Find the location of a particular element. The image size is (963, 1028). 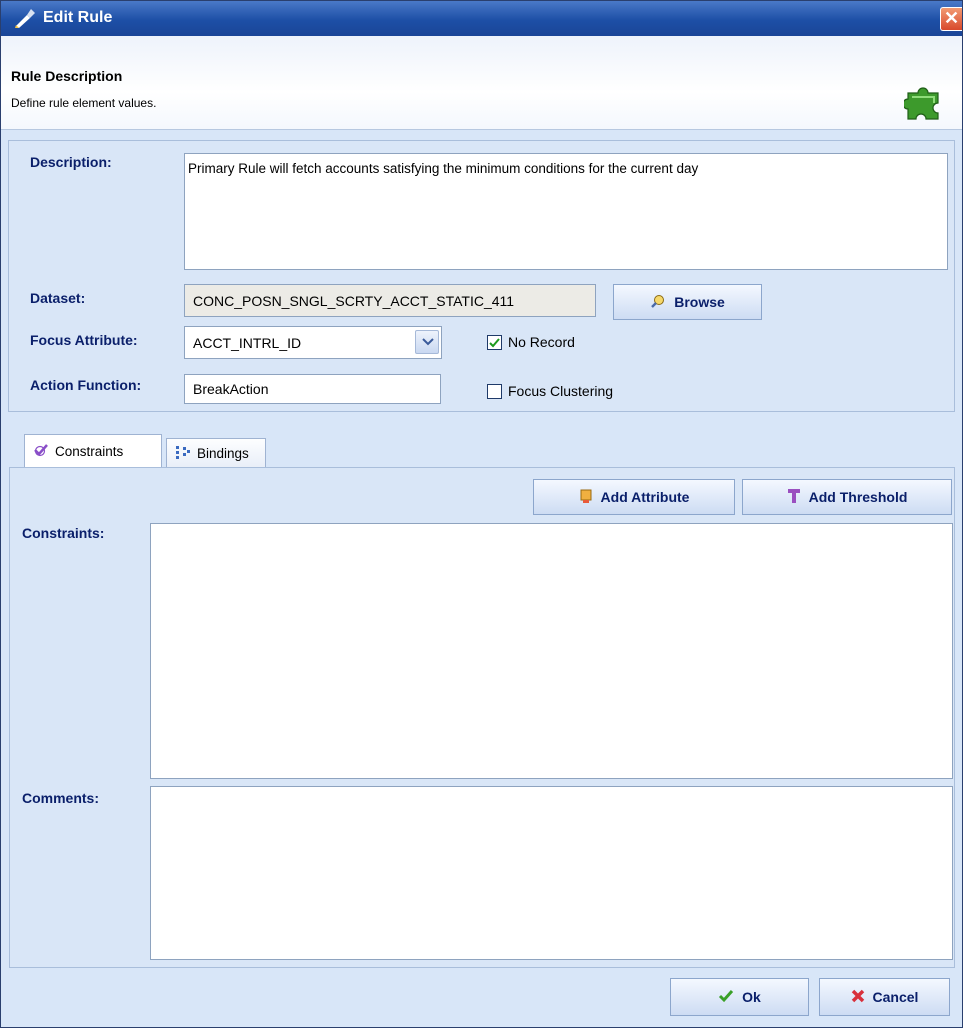

focus-clustering-label: Focus Clustering is located at coordinates (561, 391).